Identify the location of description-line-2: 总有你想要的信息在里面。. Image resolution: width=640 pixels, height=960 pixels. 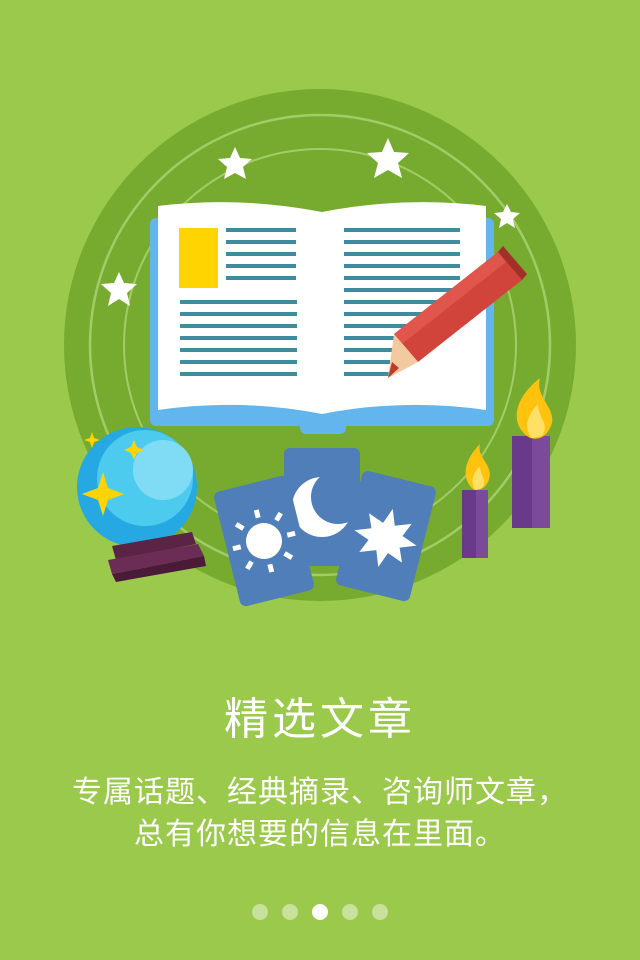
(320, 834).